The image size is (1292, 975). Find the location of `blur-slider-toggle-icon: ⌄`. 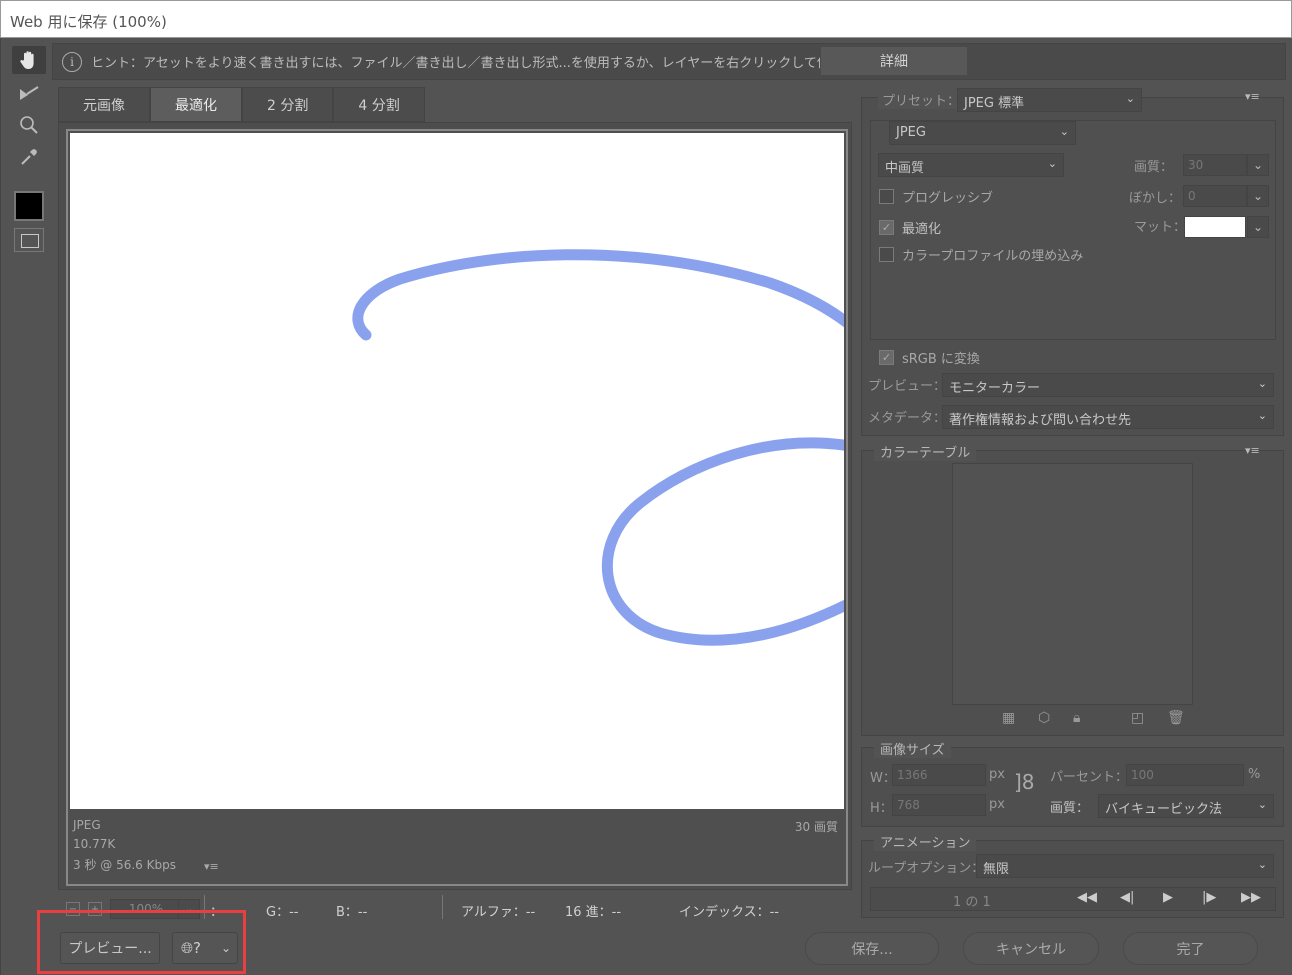

blur-slider-toggle-icon: ⌄ is located at coordinates (1258, 196).